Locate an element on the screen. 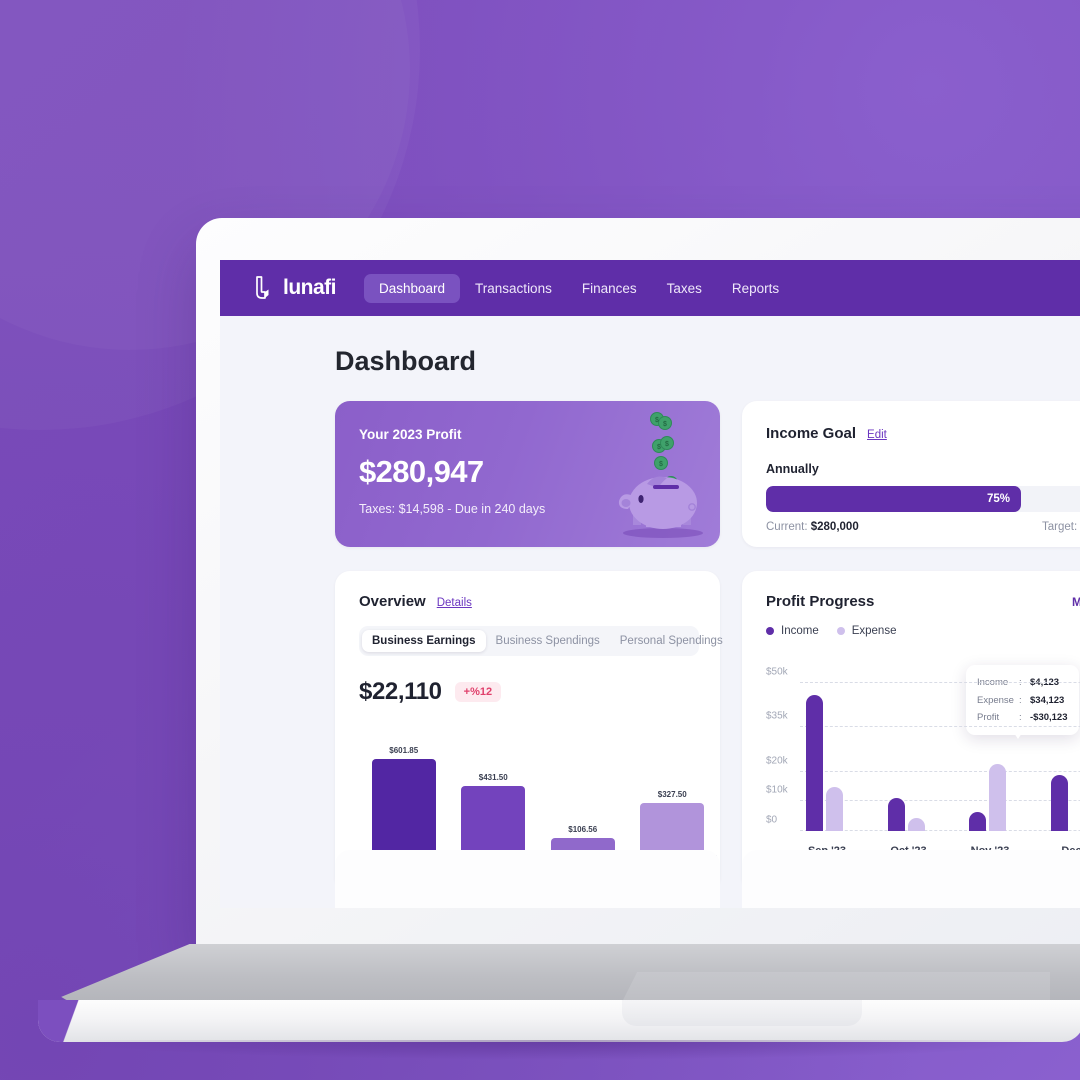 This screenshot has height=1080, width=1080. profit-progress-card: Profit Progress Monthly Income Expense is located at coordinates (911, 731).